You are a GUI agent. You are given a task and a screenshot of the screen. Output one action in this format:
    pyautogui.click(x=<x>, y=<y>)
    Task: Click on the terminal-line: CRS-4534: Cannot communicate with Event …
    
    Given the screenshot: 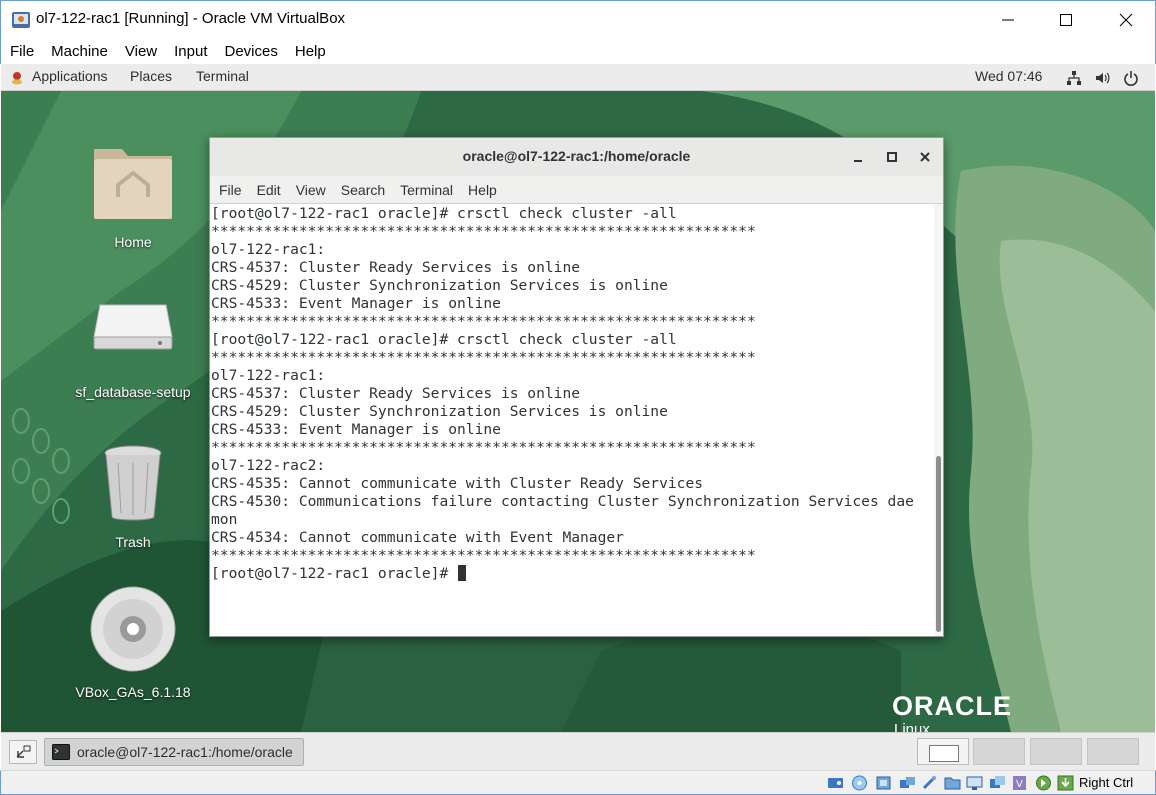 What is the action you would take?
    pyautogui.click(x=417, y=537)
    